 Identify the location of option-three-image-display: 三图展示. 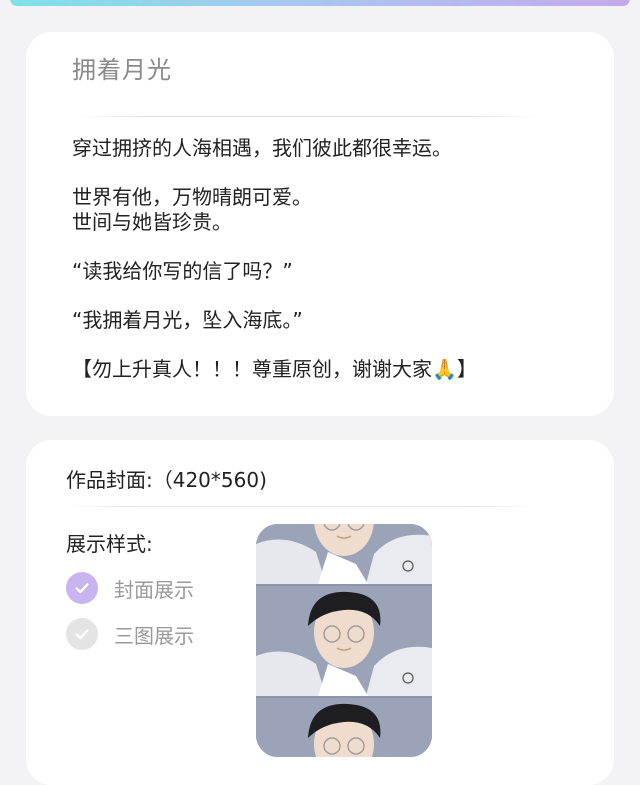
(130, 634).